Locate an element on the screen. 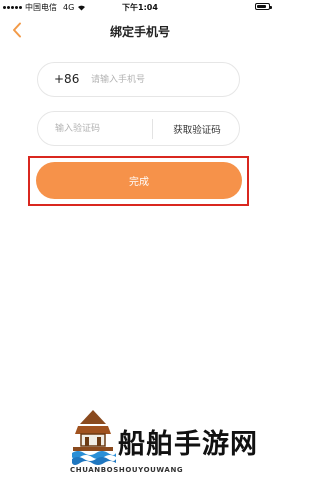 Image resolution: width=320 pixels, height=490 pixels. page-title: 绑定手机号 is located at coordinates (139, 32).